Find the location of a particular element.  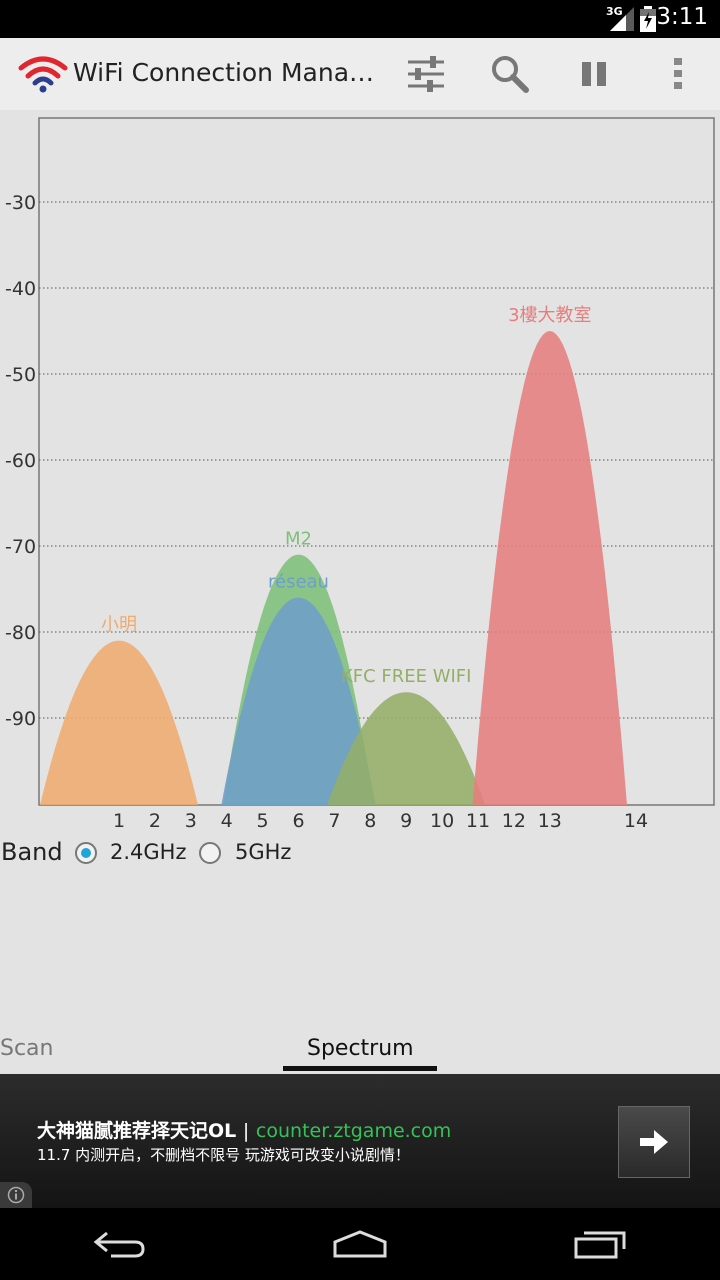

arrow-right-icon is located at coordinates (654, 1142).